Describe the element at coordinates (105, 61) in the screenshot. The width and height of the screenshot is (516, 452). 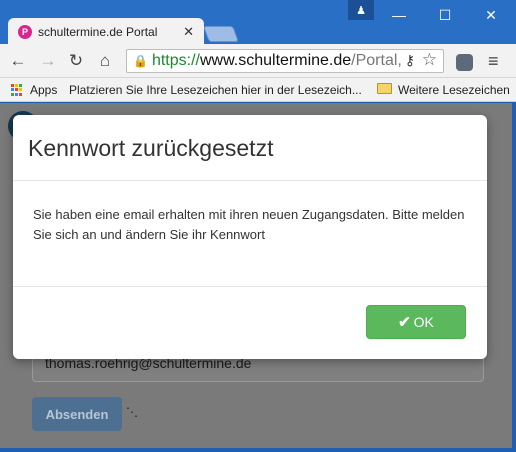
I see `home-icon: ⌂` at that location.